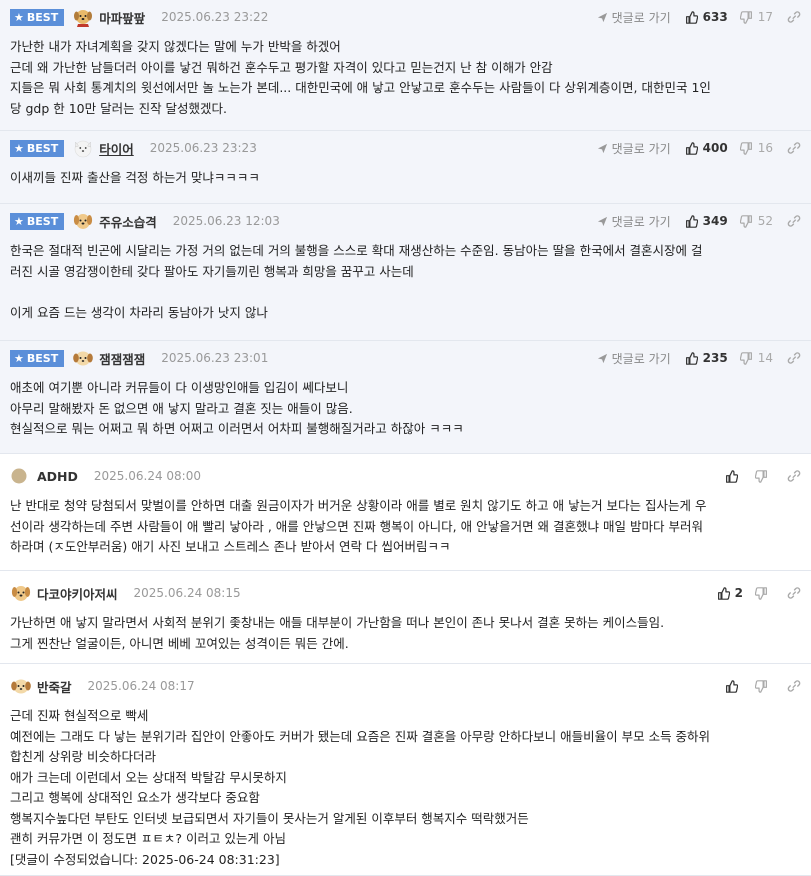 The height and width of the screenshot is (876, 811). I want to click on comment-date: 2025.06.24 08:17, so click(141, 686).